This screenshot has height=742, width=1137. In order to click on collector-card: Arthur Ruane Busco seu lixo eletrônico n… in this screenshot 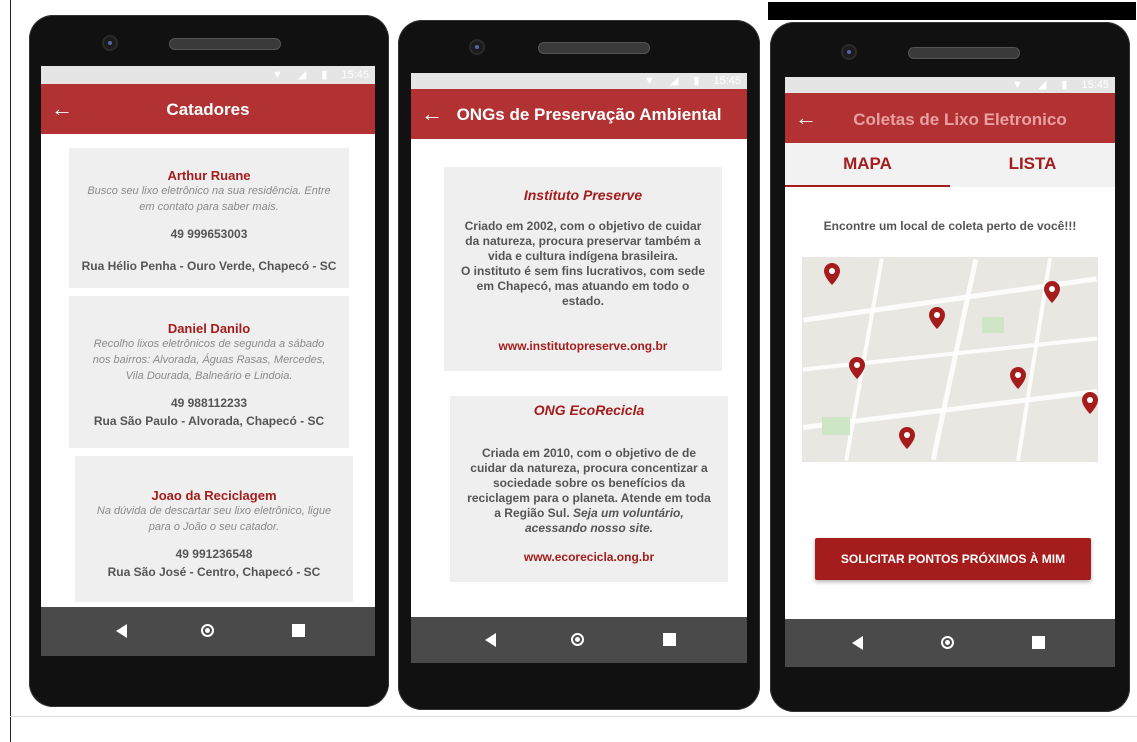, I will do `click(209, 218)`.